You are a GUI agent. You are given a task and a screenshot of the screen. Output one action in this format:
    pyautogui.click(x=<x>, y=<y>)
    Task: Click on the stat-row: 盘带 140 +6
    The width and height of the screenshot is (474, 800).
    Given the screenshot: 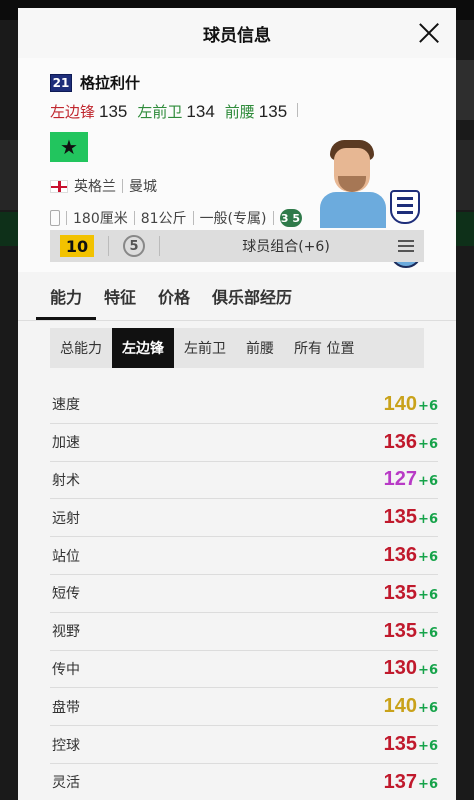 What is the action you would take?
    pyautogui.click(x=244, y=707)
    